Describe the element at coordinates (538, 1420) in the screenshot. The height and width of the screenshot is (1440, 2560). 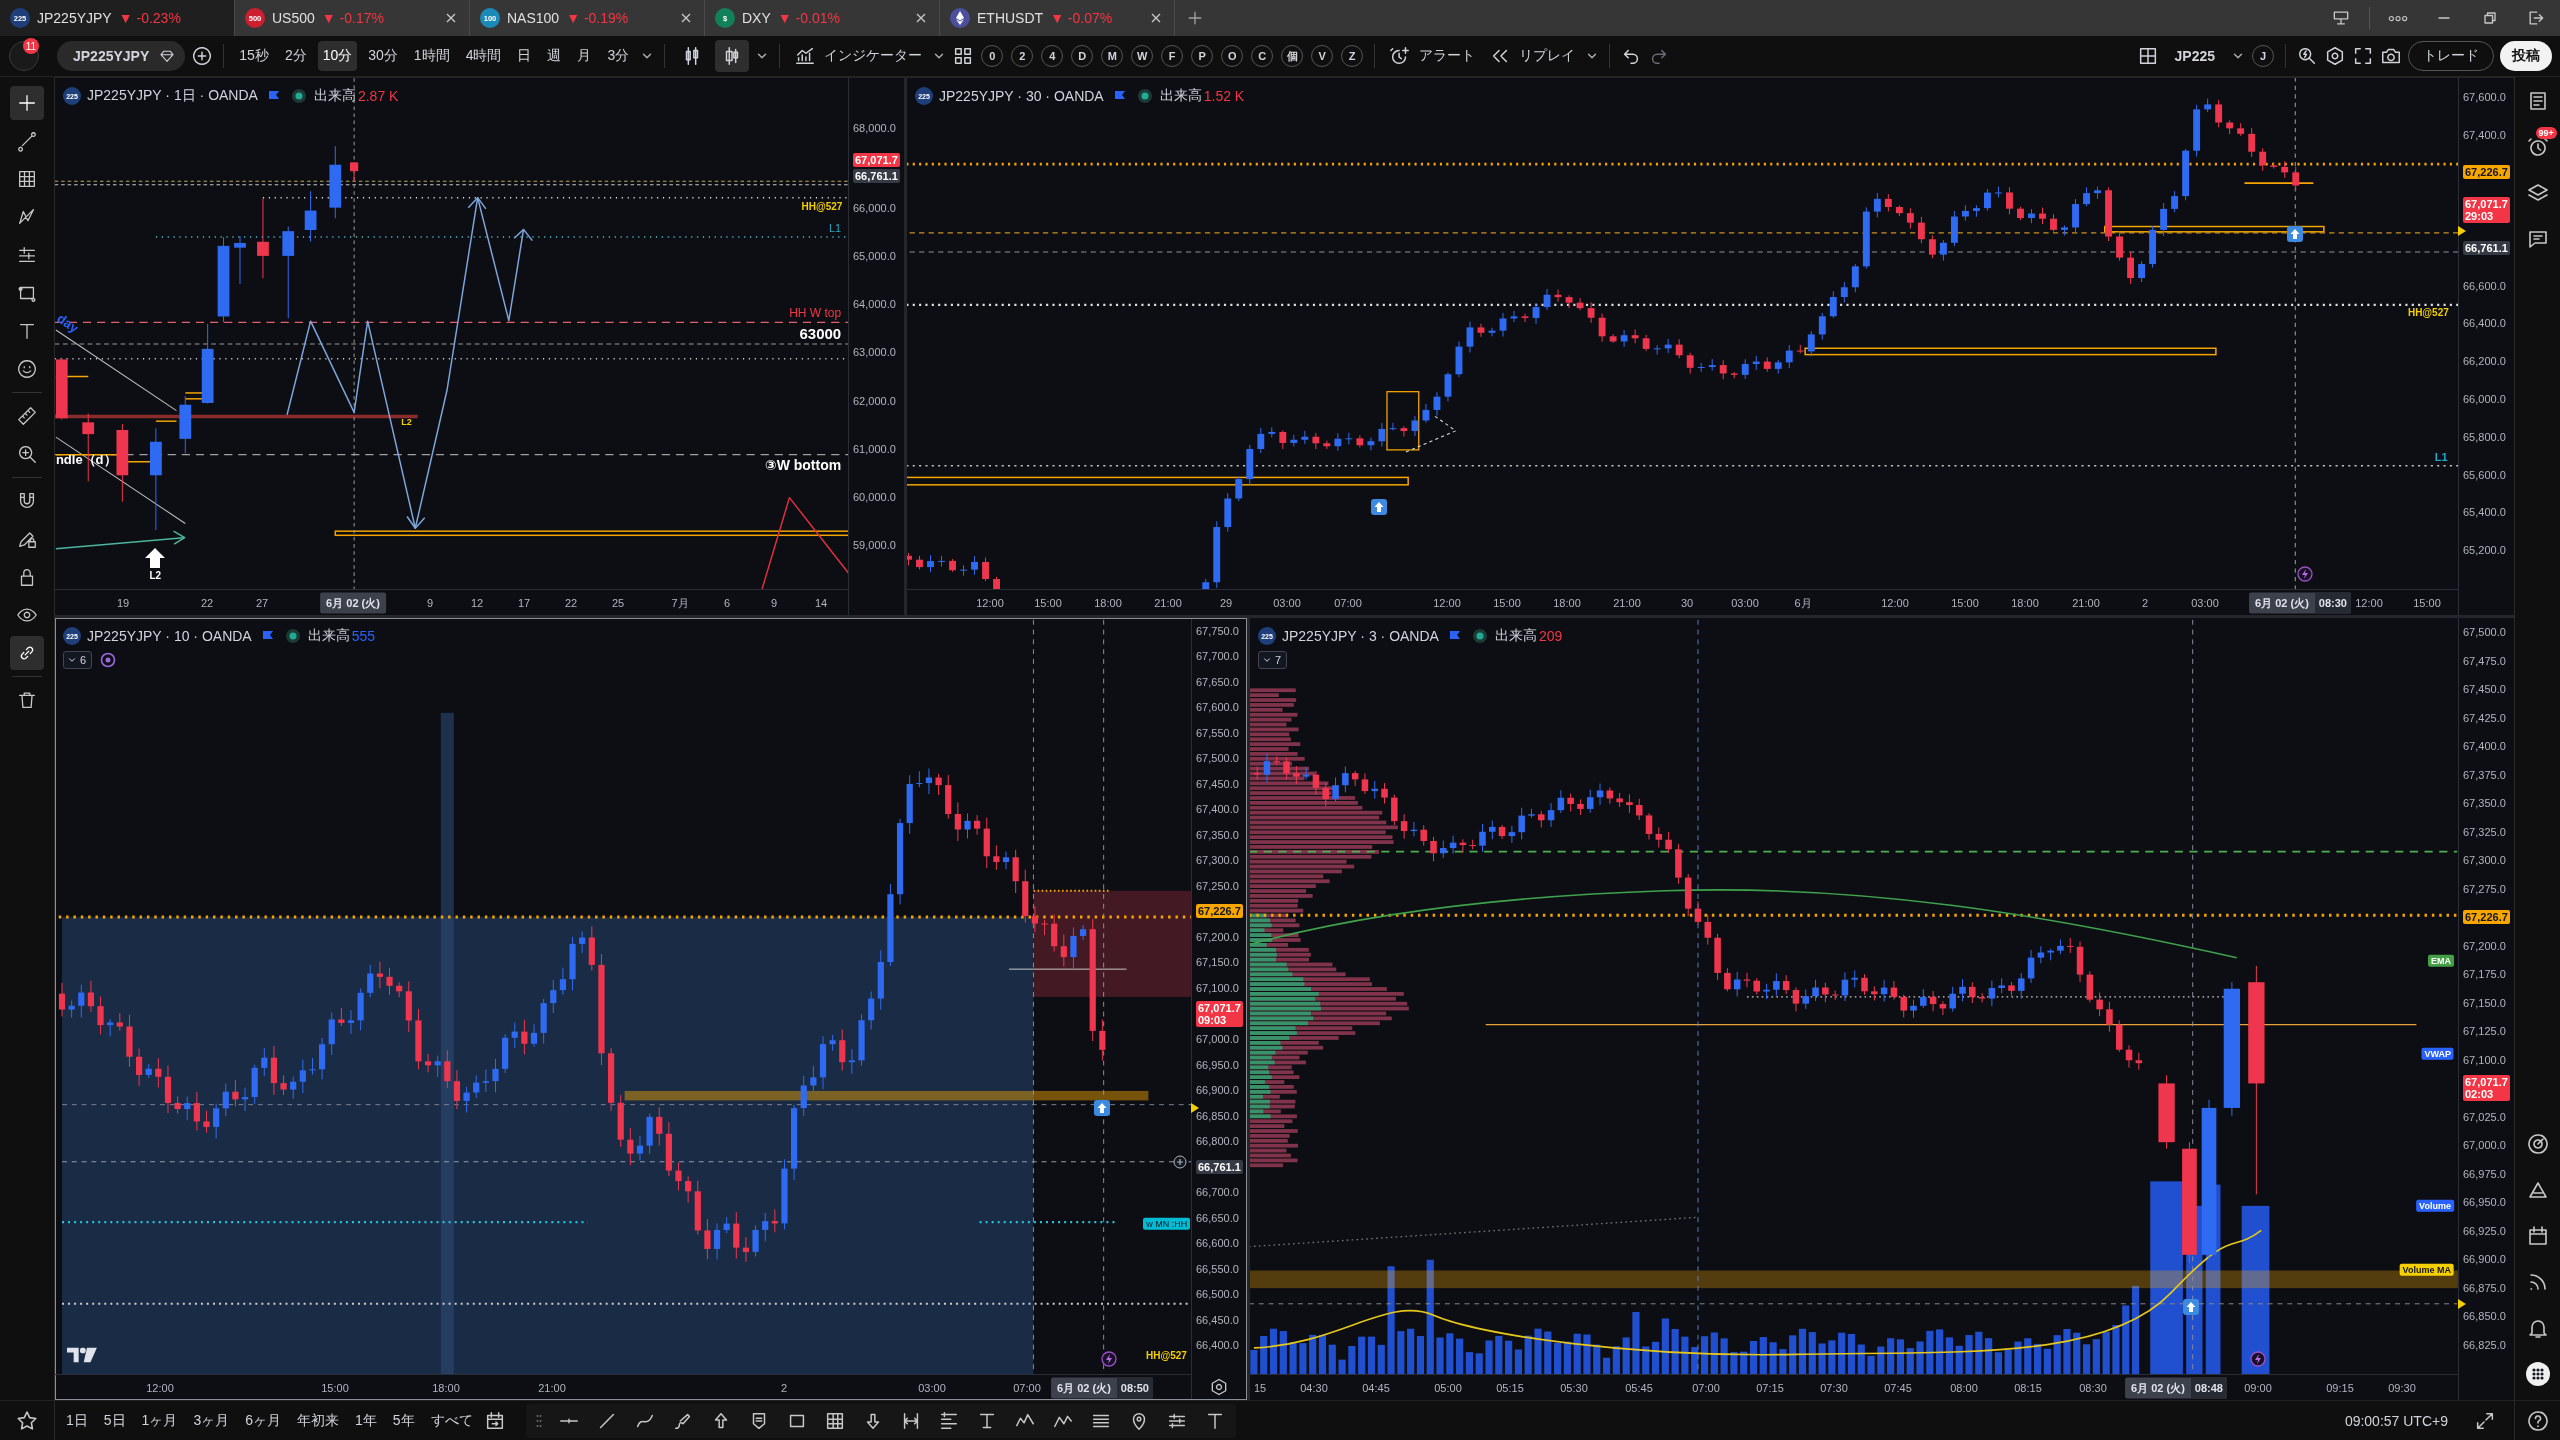
I see `drag-handle-icon` at that location.